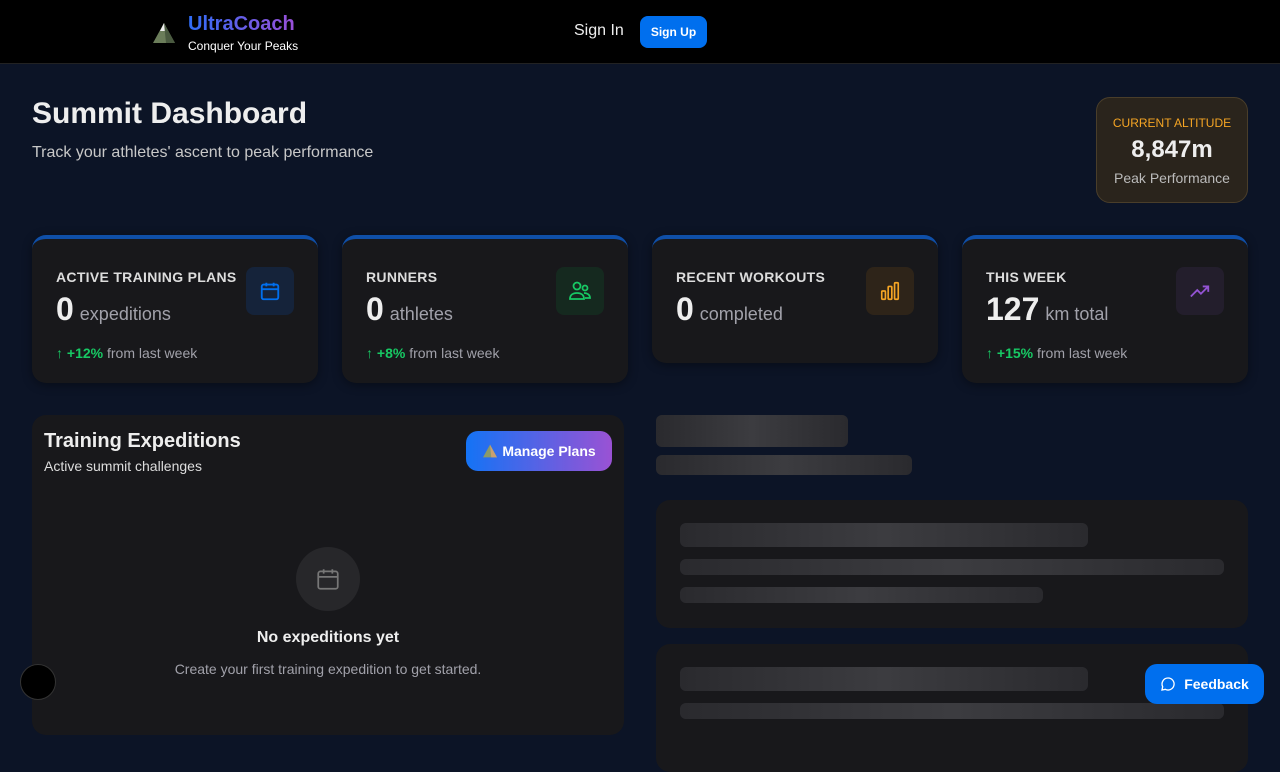 The height and width of the screenshot is (772, 1280). I want to click on skeleton-card, so click(952, 564).